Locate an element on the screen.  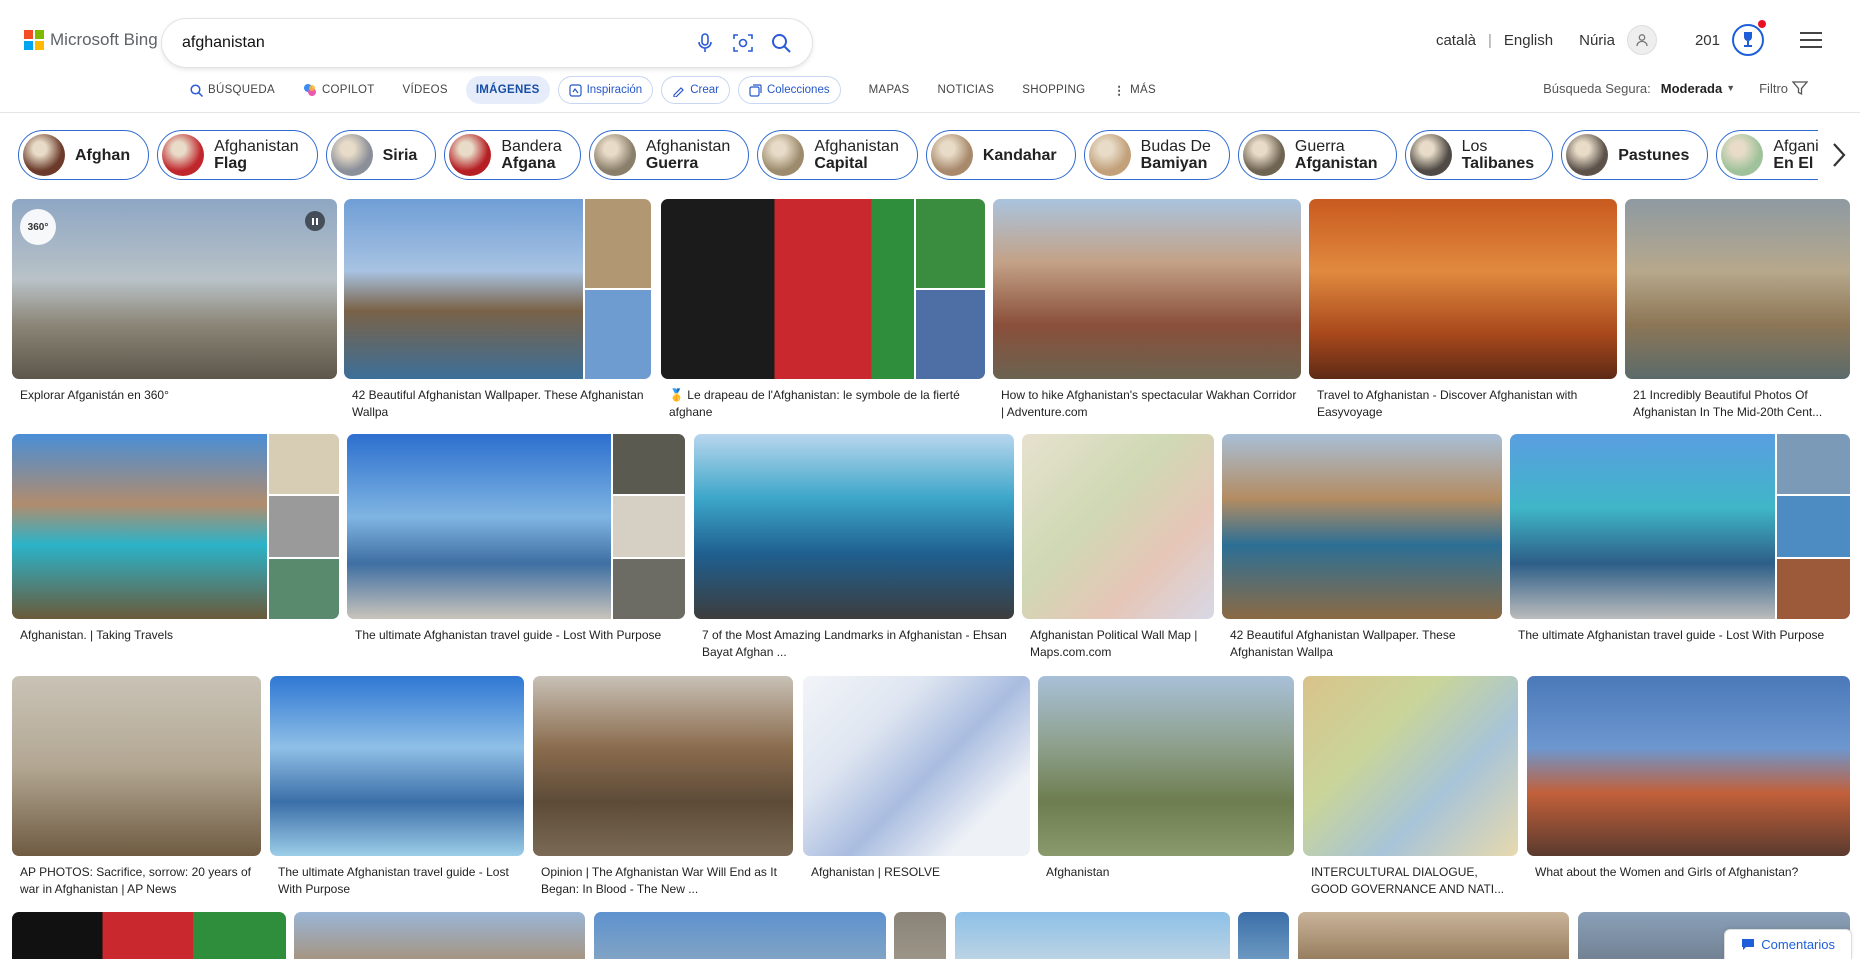
360-badge: 360° is located at coordinates (38, 227).